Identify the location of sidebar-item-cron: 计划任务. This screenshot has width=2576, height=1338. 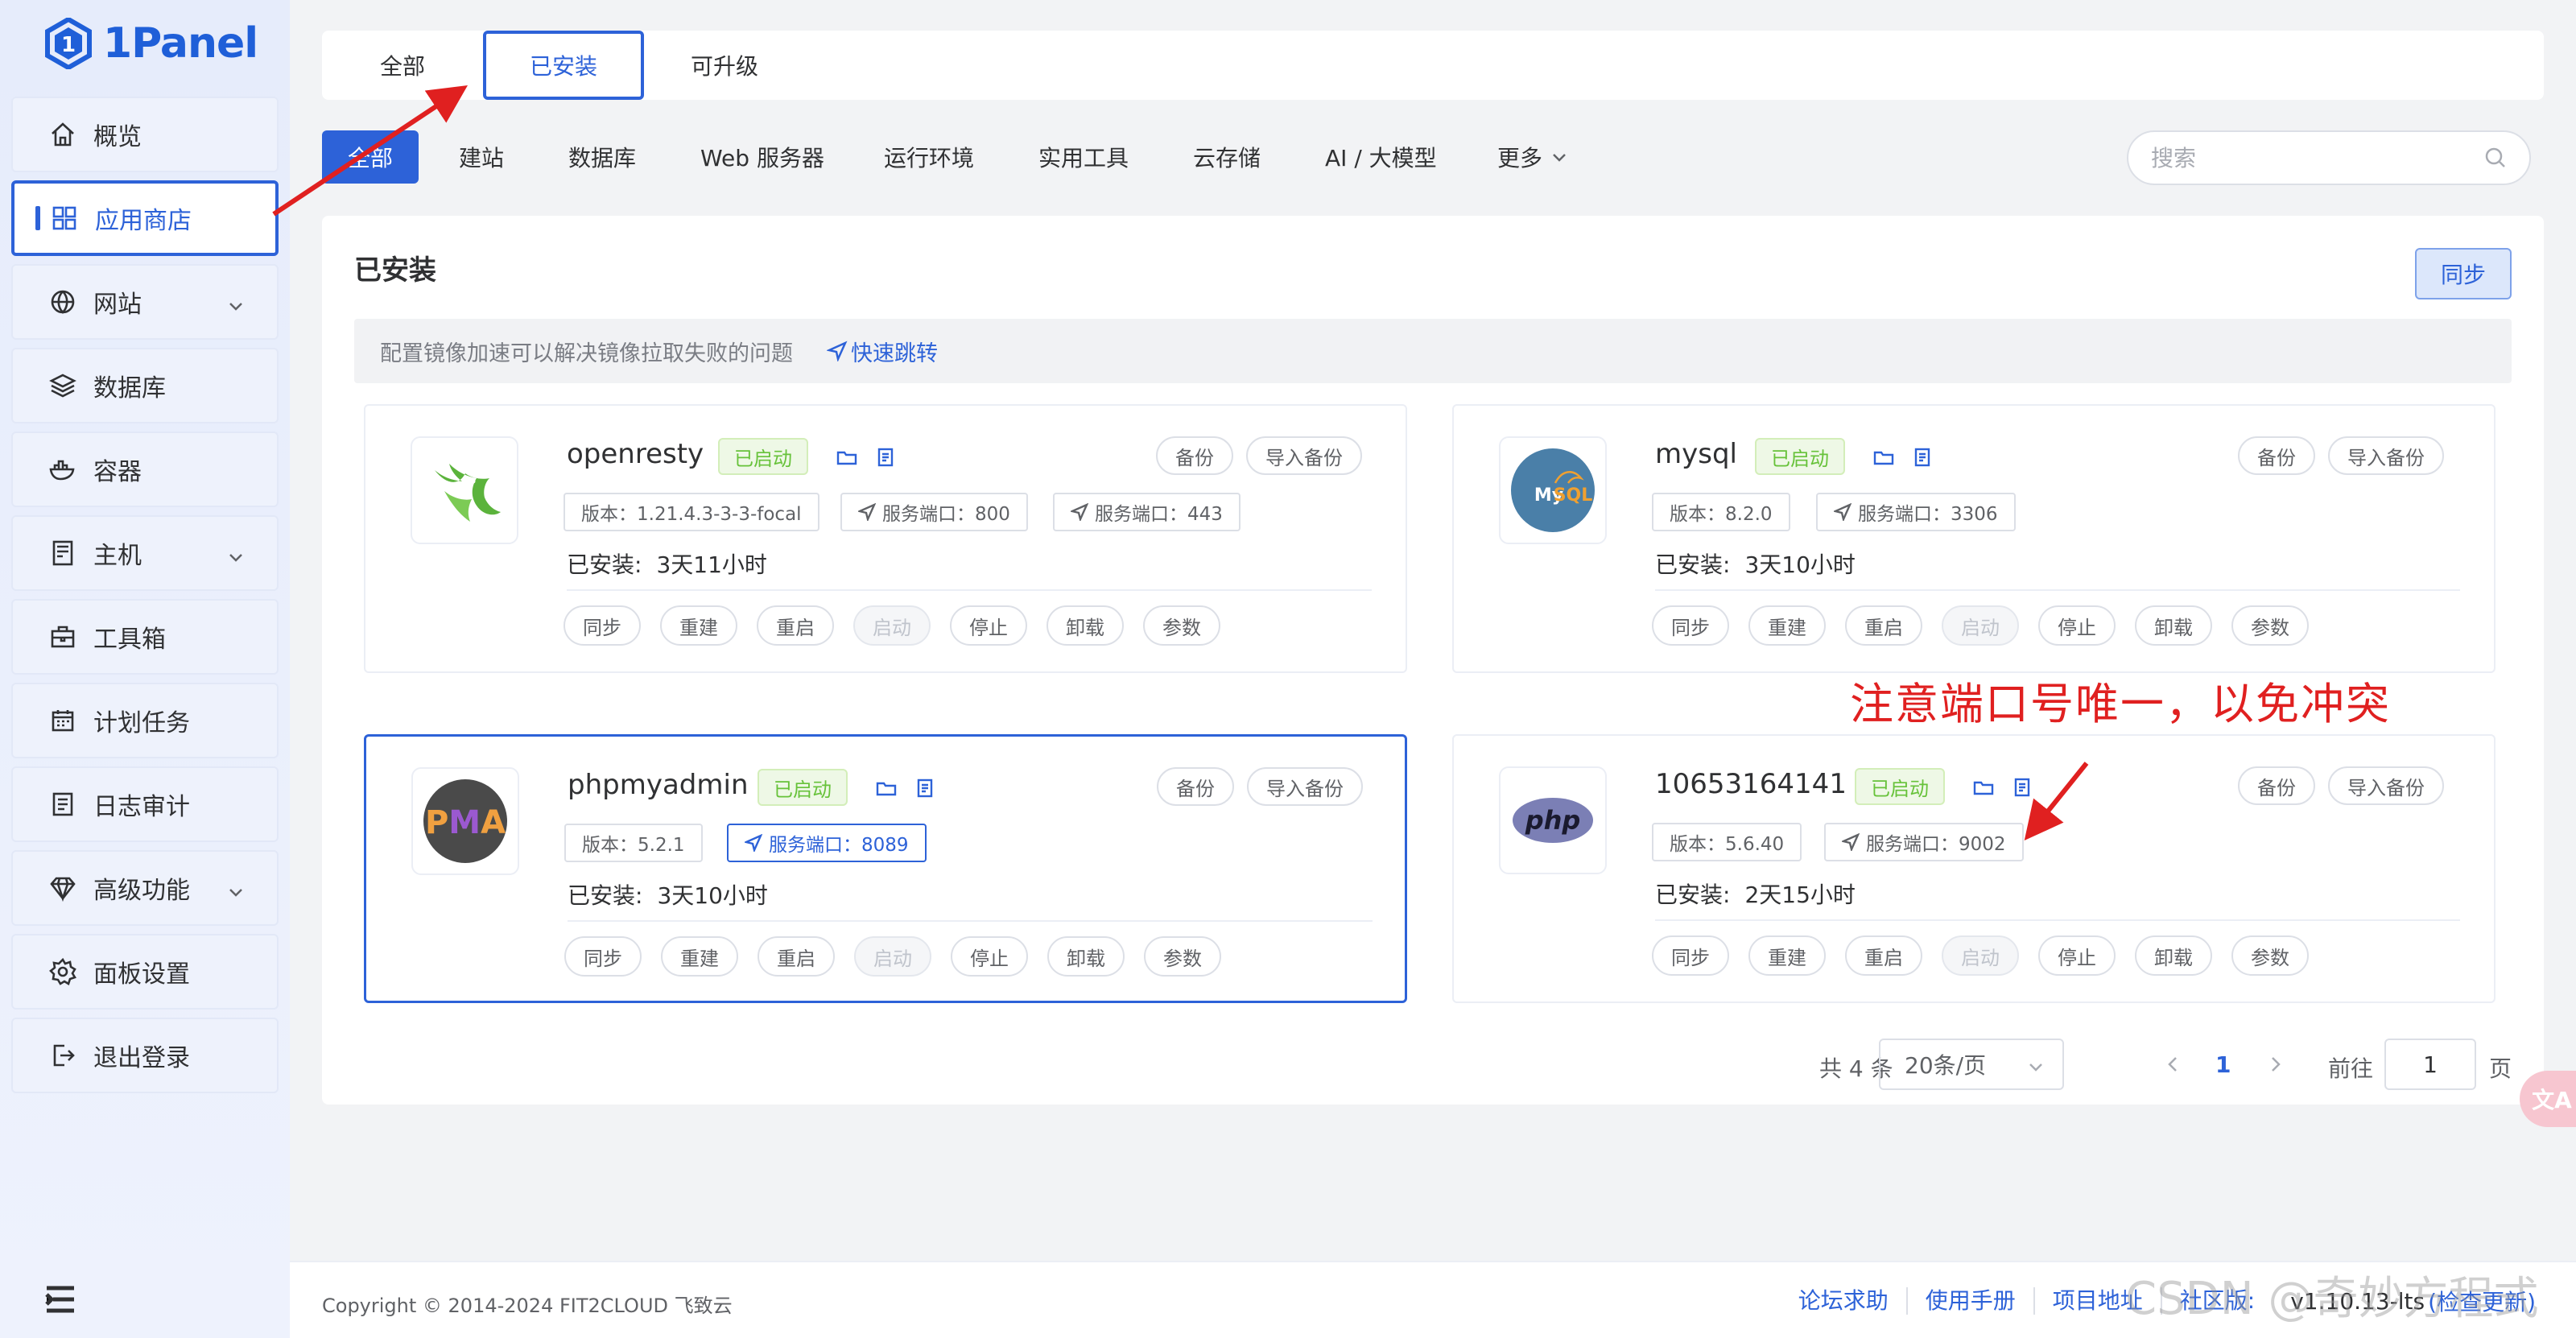
(145, 720).